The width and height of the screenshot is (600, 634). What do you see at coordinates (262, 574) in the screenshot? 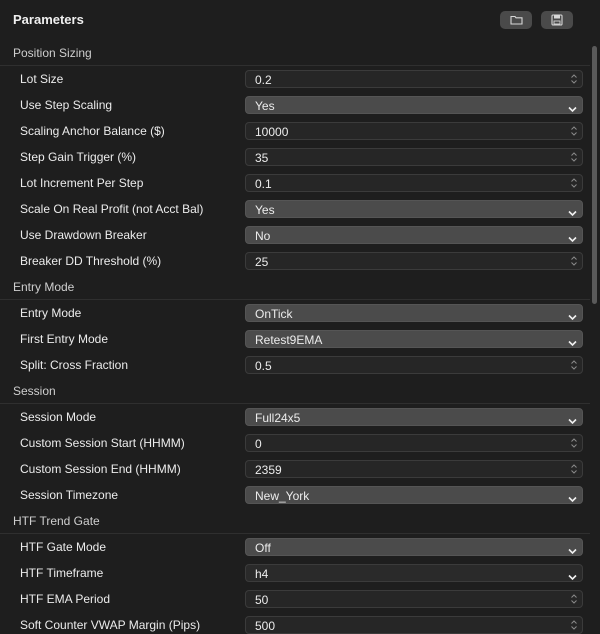
I see `param-value: h4` at bounding box center [262, 574].